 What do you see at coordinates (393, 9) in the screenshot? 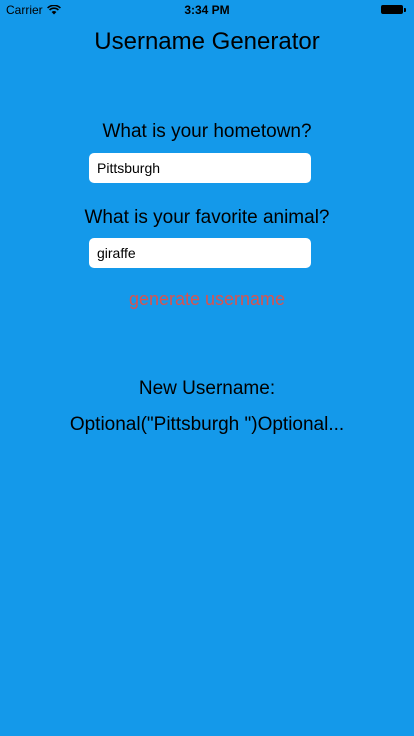
I see `battery-icon` at bounding box center [393, 9].